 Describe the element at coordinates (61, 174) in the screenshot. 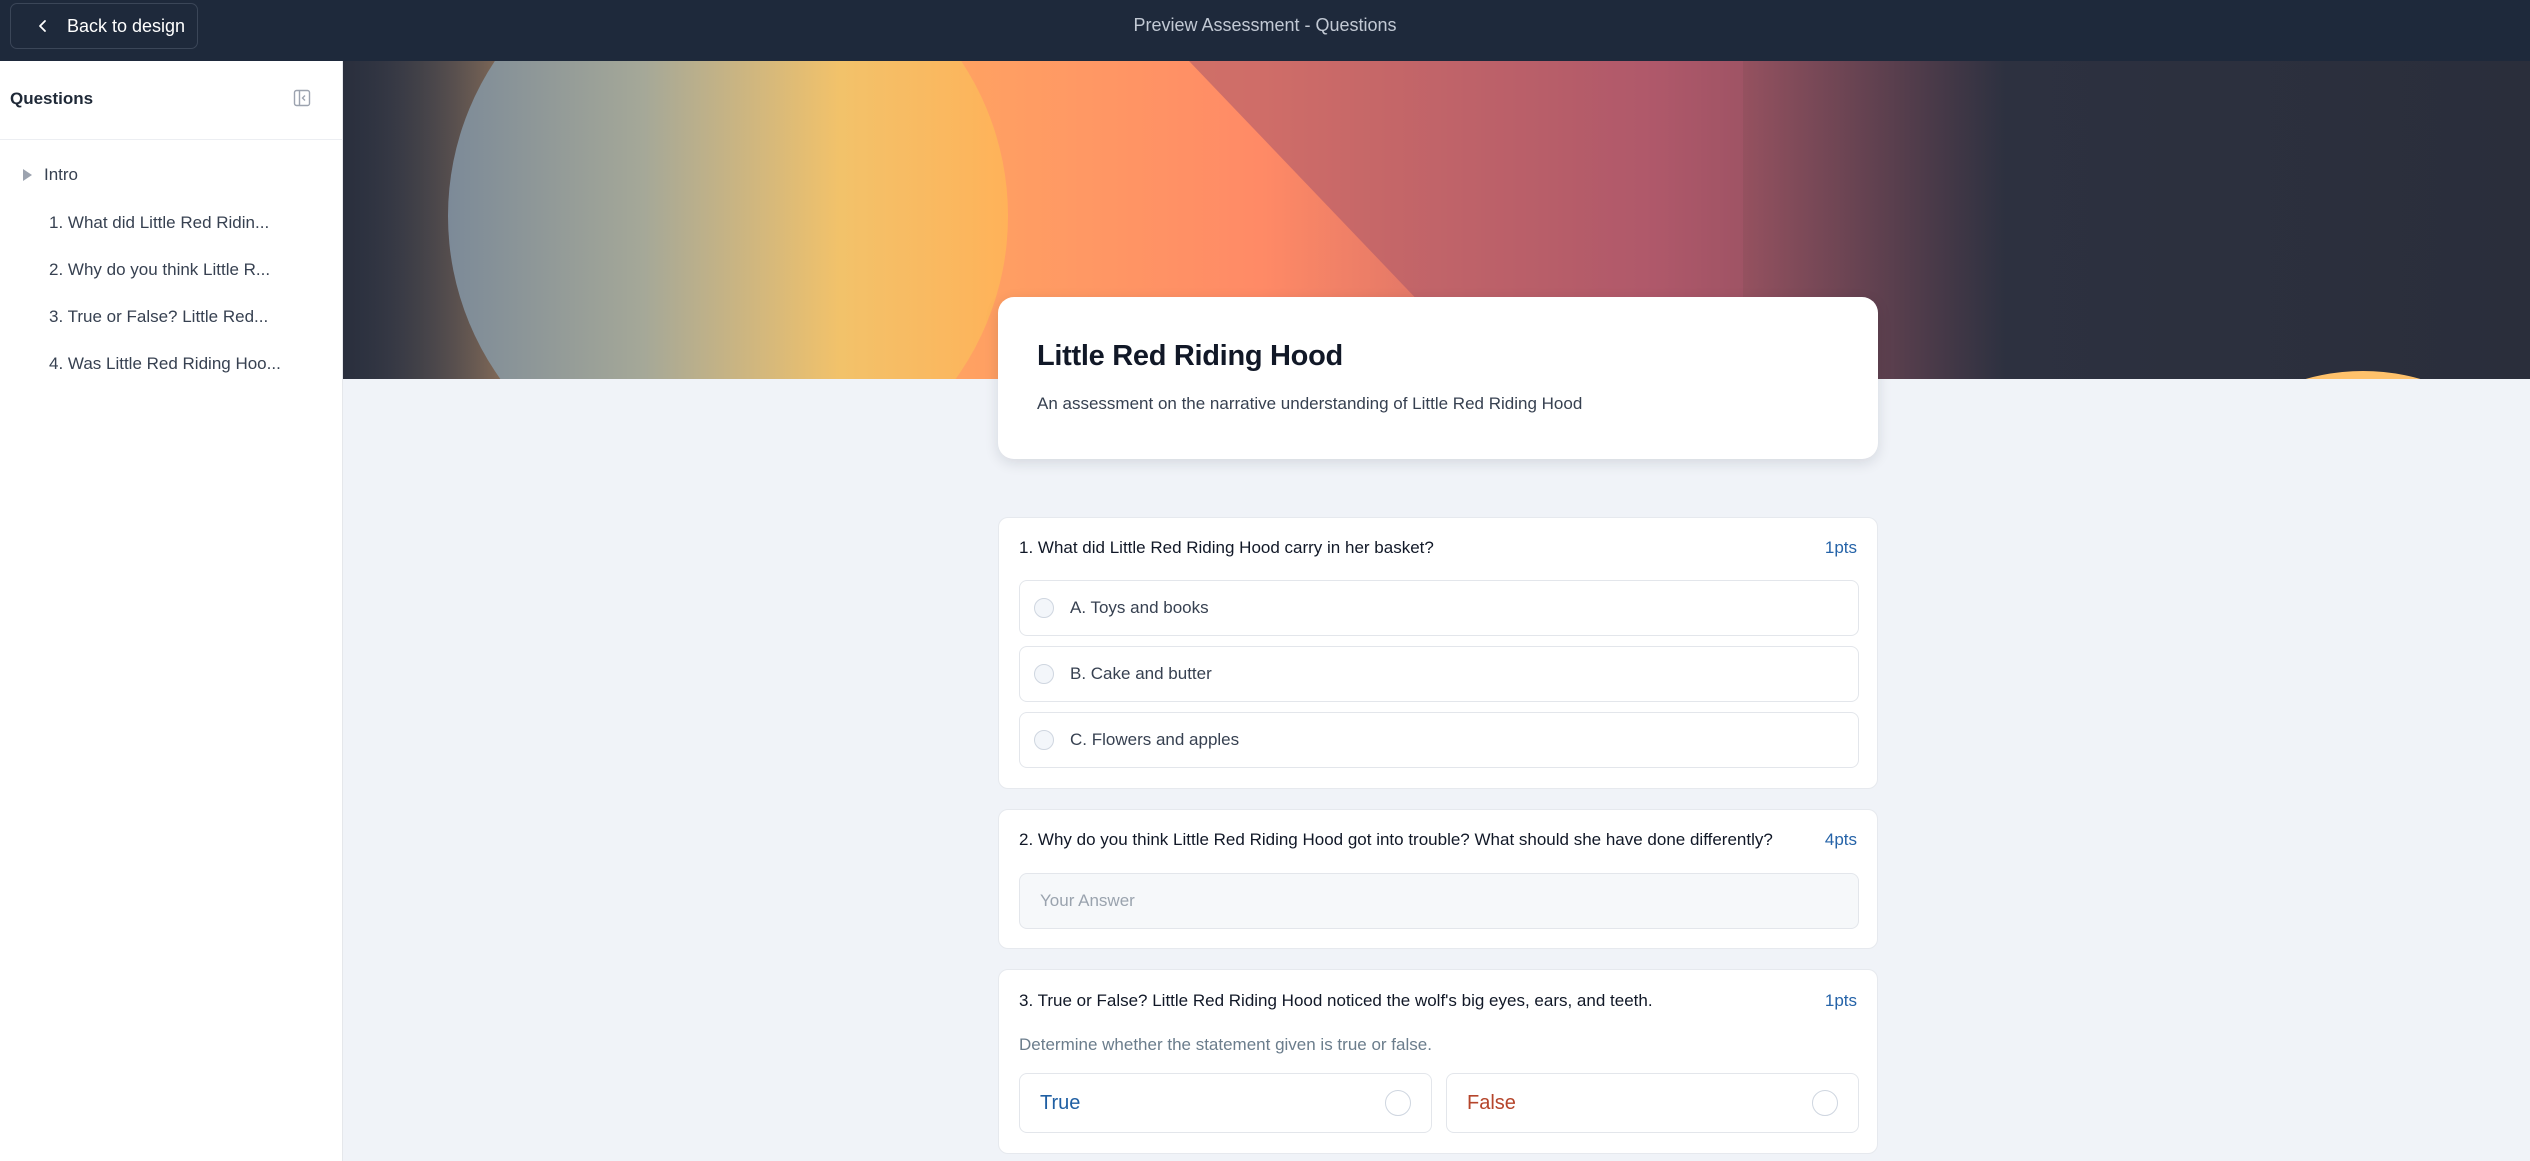

I see `sidebar-item-intro-label: Intro` at that location.